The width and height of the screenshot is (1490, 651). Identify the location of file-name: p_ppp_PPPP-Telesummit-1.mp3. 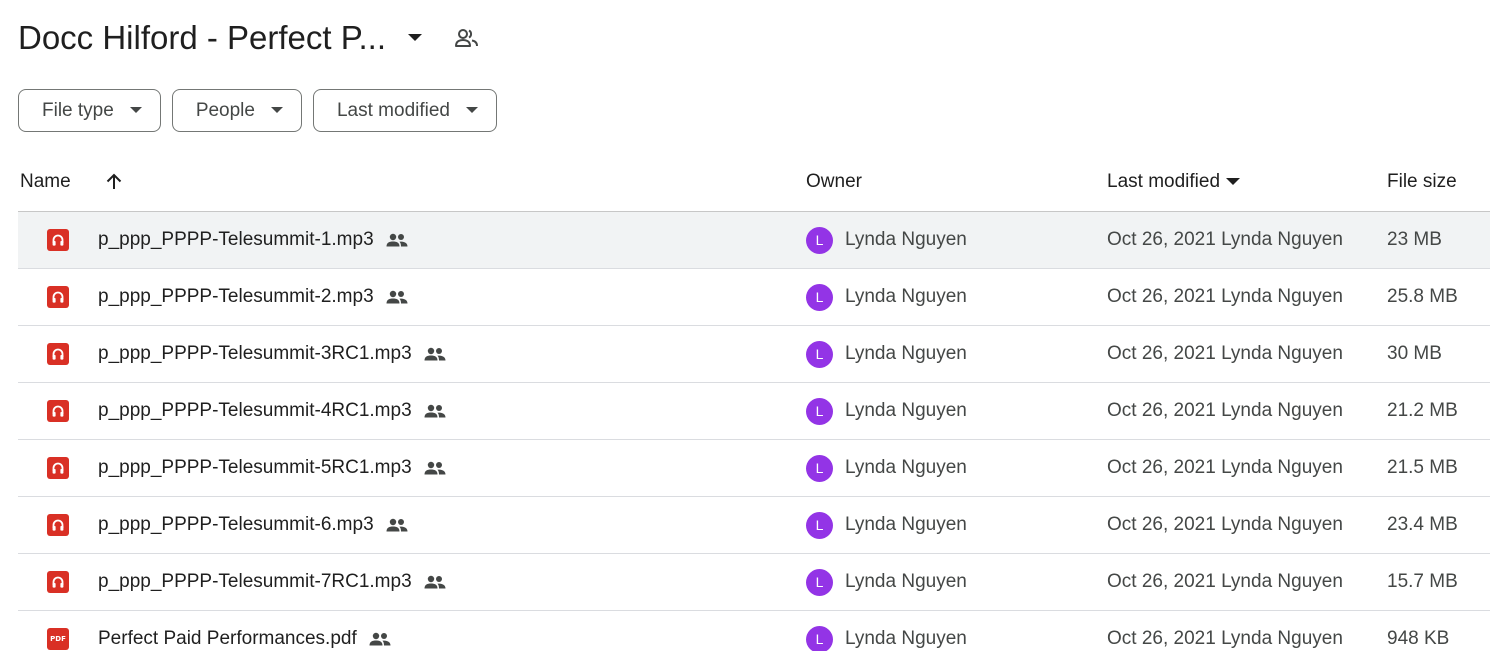
(236, 240).